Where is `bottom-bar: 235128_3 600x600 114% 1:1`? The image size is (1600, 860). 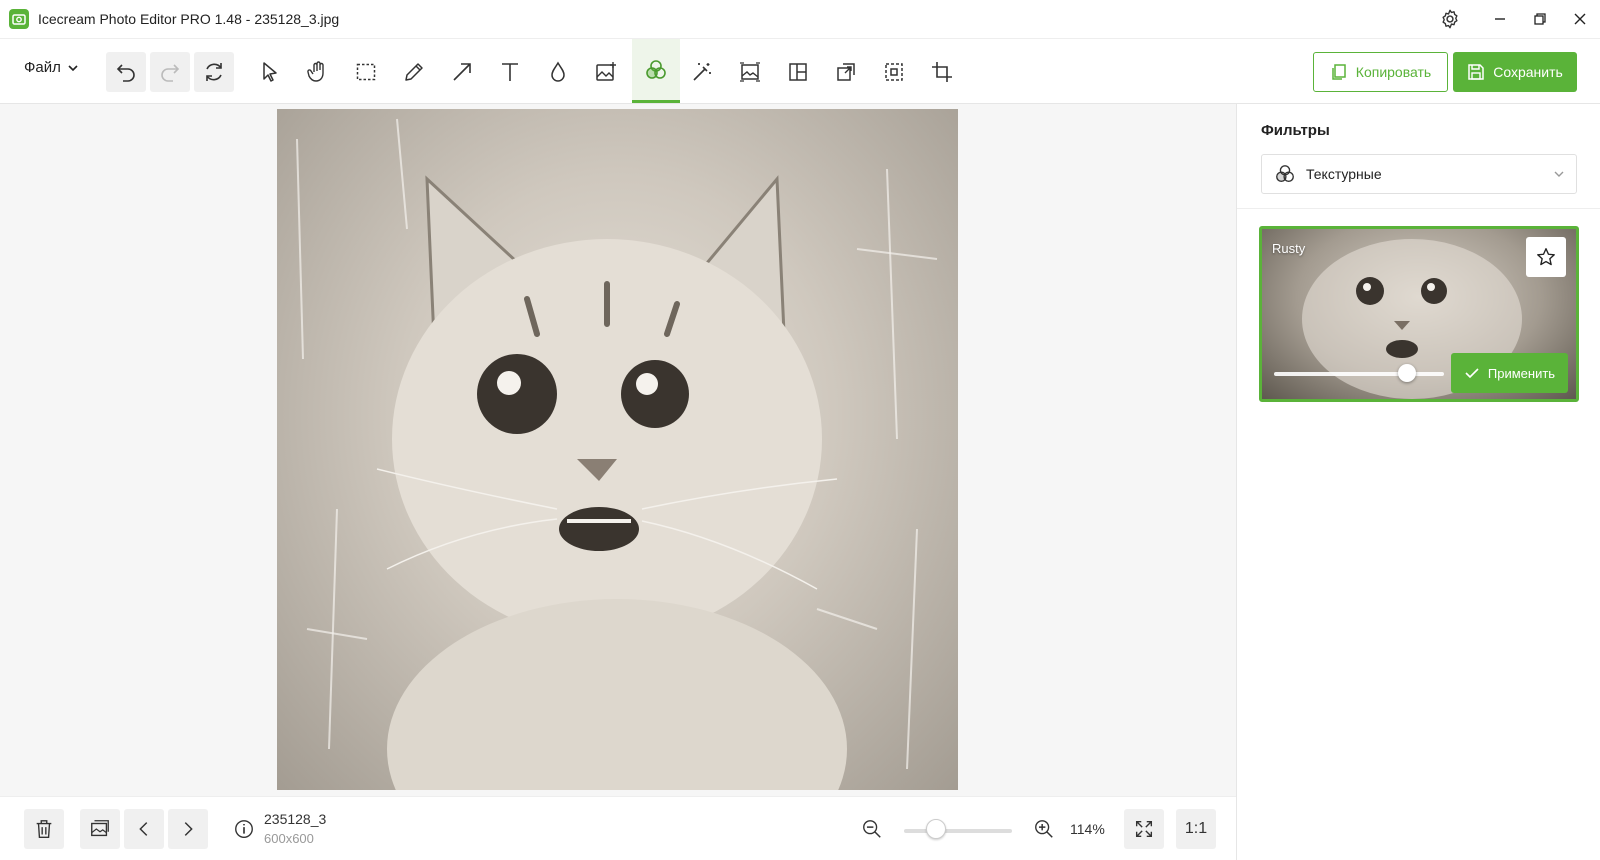 bottom-bar: 235128_3 600x600 114% 1:1 is located at coordinates (618, 828).